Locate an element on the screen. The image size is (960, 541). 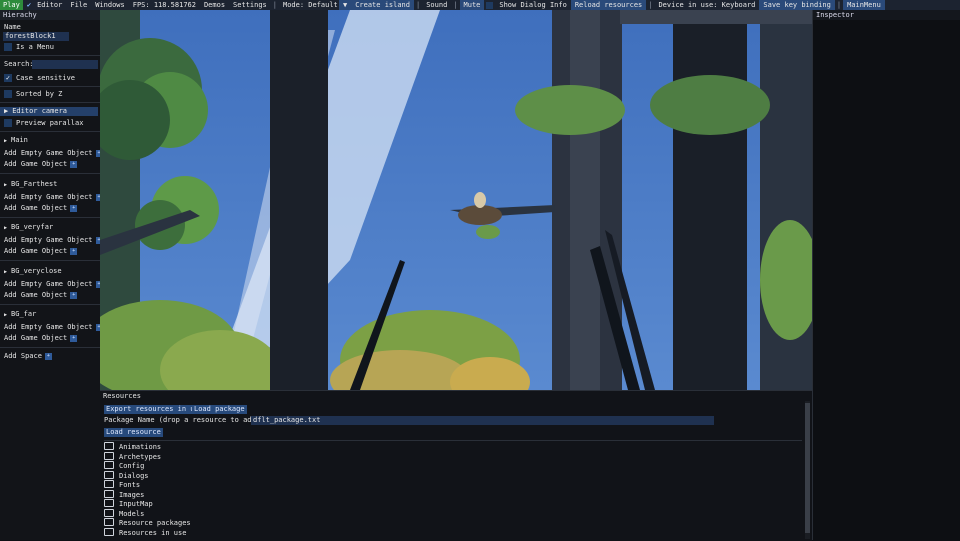
layer-name: BG_Farthest is located at coordinates (34, 184).